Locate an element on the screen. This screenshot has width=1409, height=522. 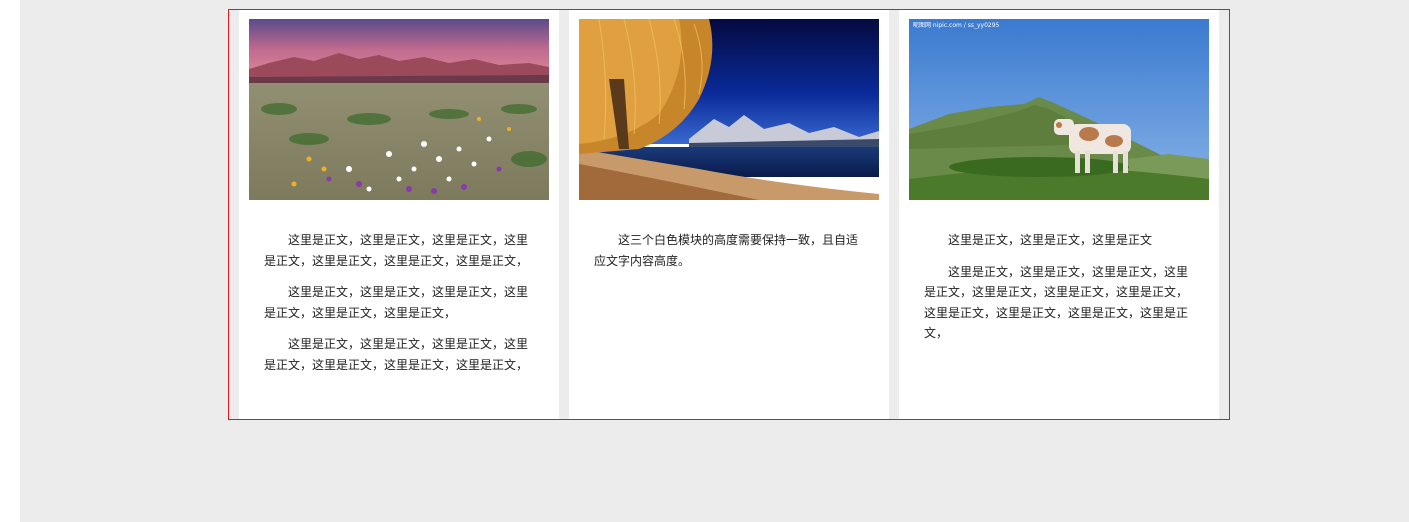
desert-wildflowers-image is located at coordinates (399, 109).